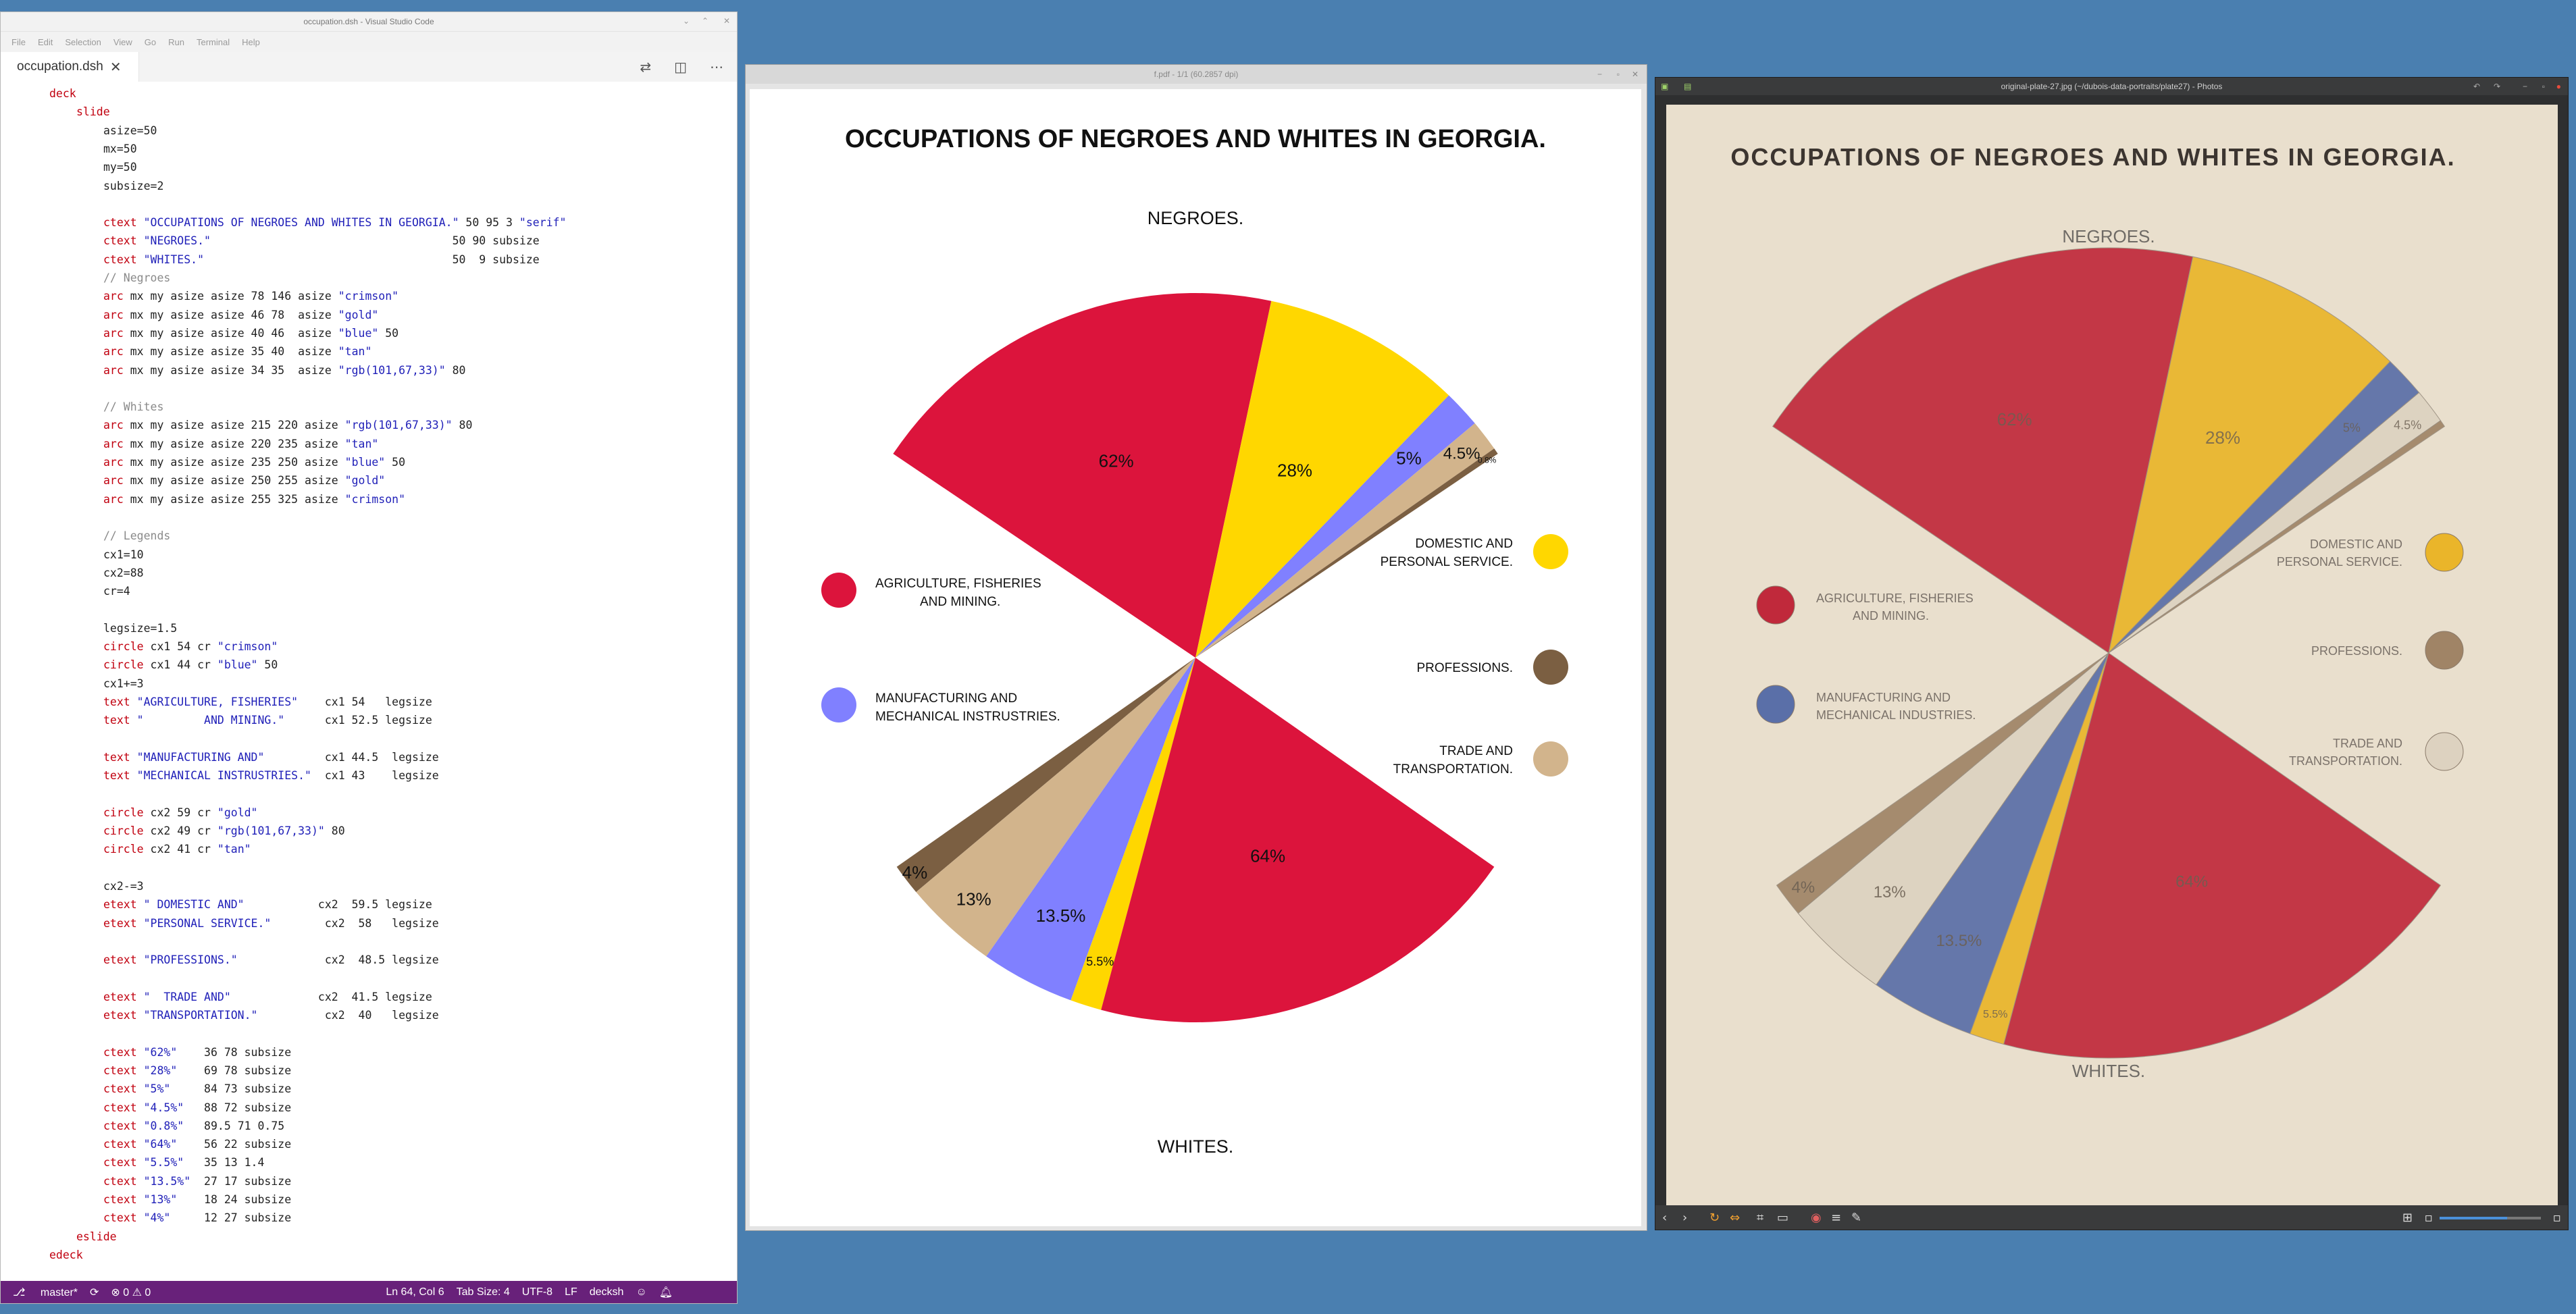 The width and height of the screenshot is (2576, 1314). Describe the element at coordinates (686, 21) in the screenshot. I see `minimize-icon: ⌄` at that location.